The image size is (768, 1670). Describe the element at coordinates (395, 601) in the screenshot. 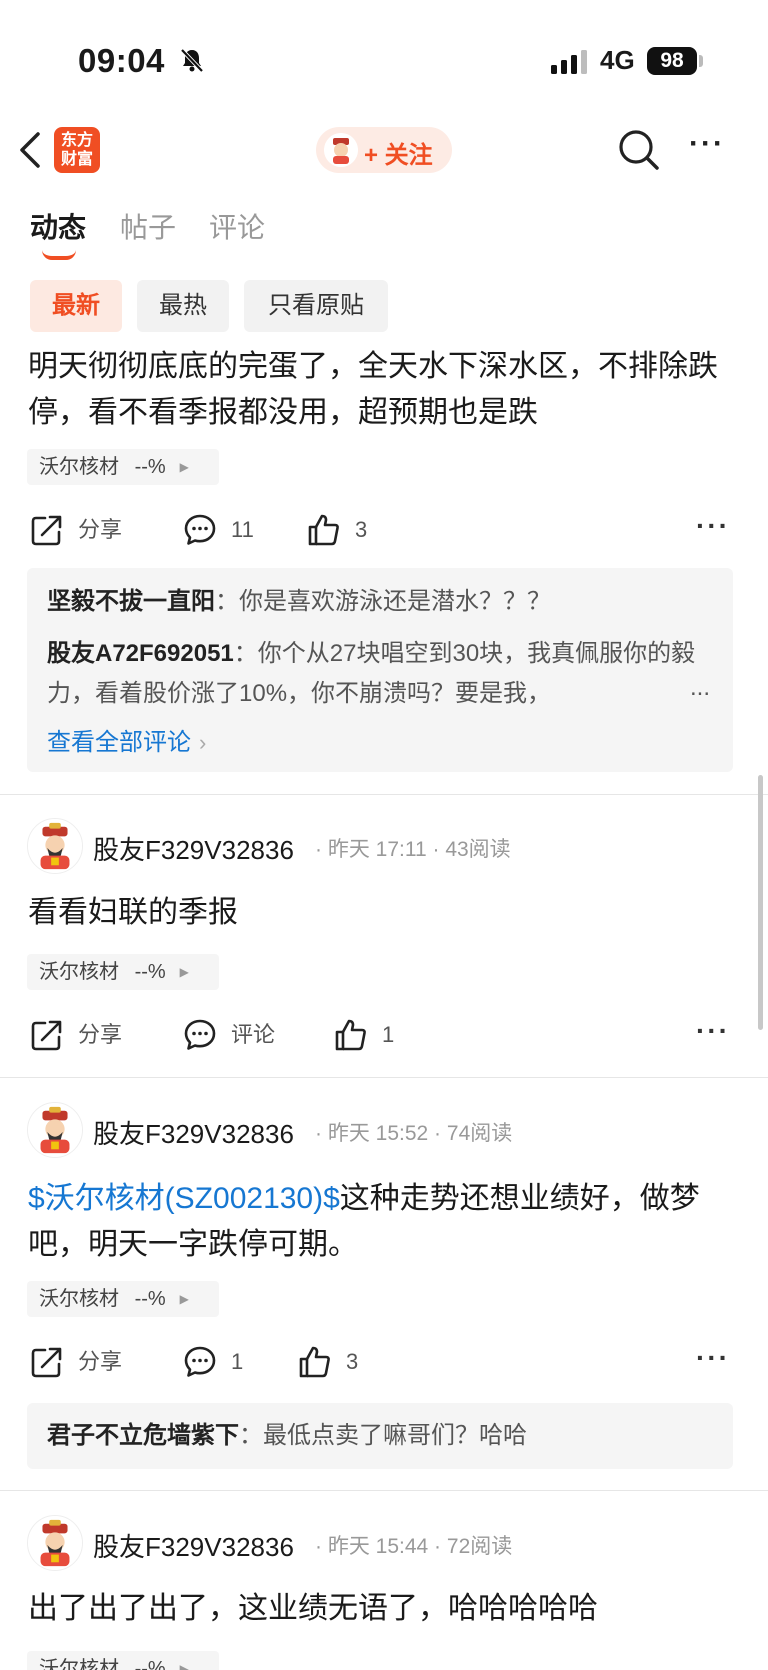

I see `reply-text: 你是喜欢游泳还是潜水？？？` at that location.